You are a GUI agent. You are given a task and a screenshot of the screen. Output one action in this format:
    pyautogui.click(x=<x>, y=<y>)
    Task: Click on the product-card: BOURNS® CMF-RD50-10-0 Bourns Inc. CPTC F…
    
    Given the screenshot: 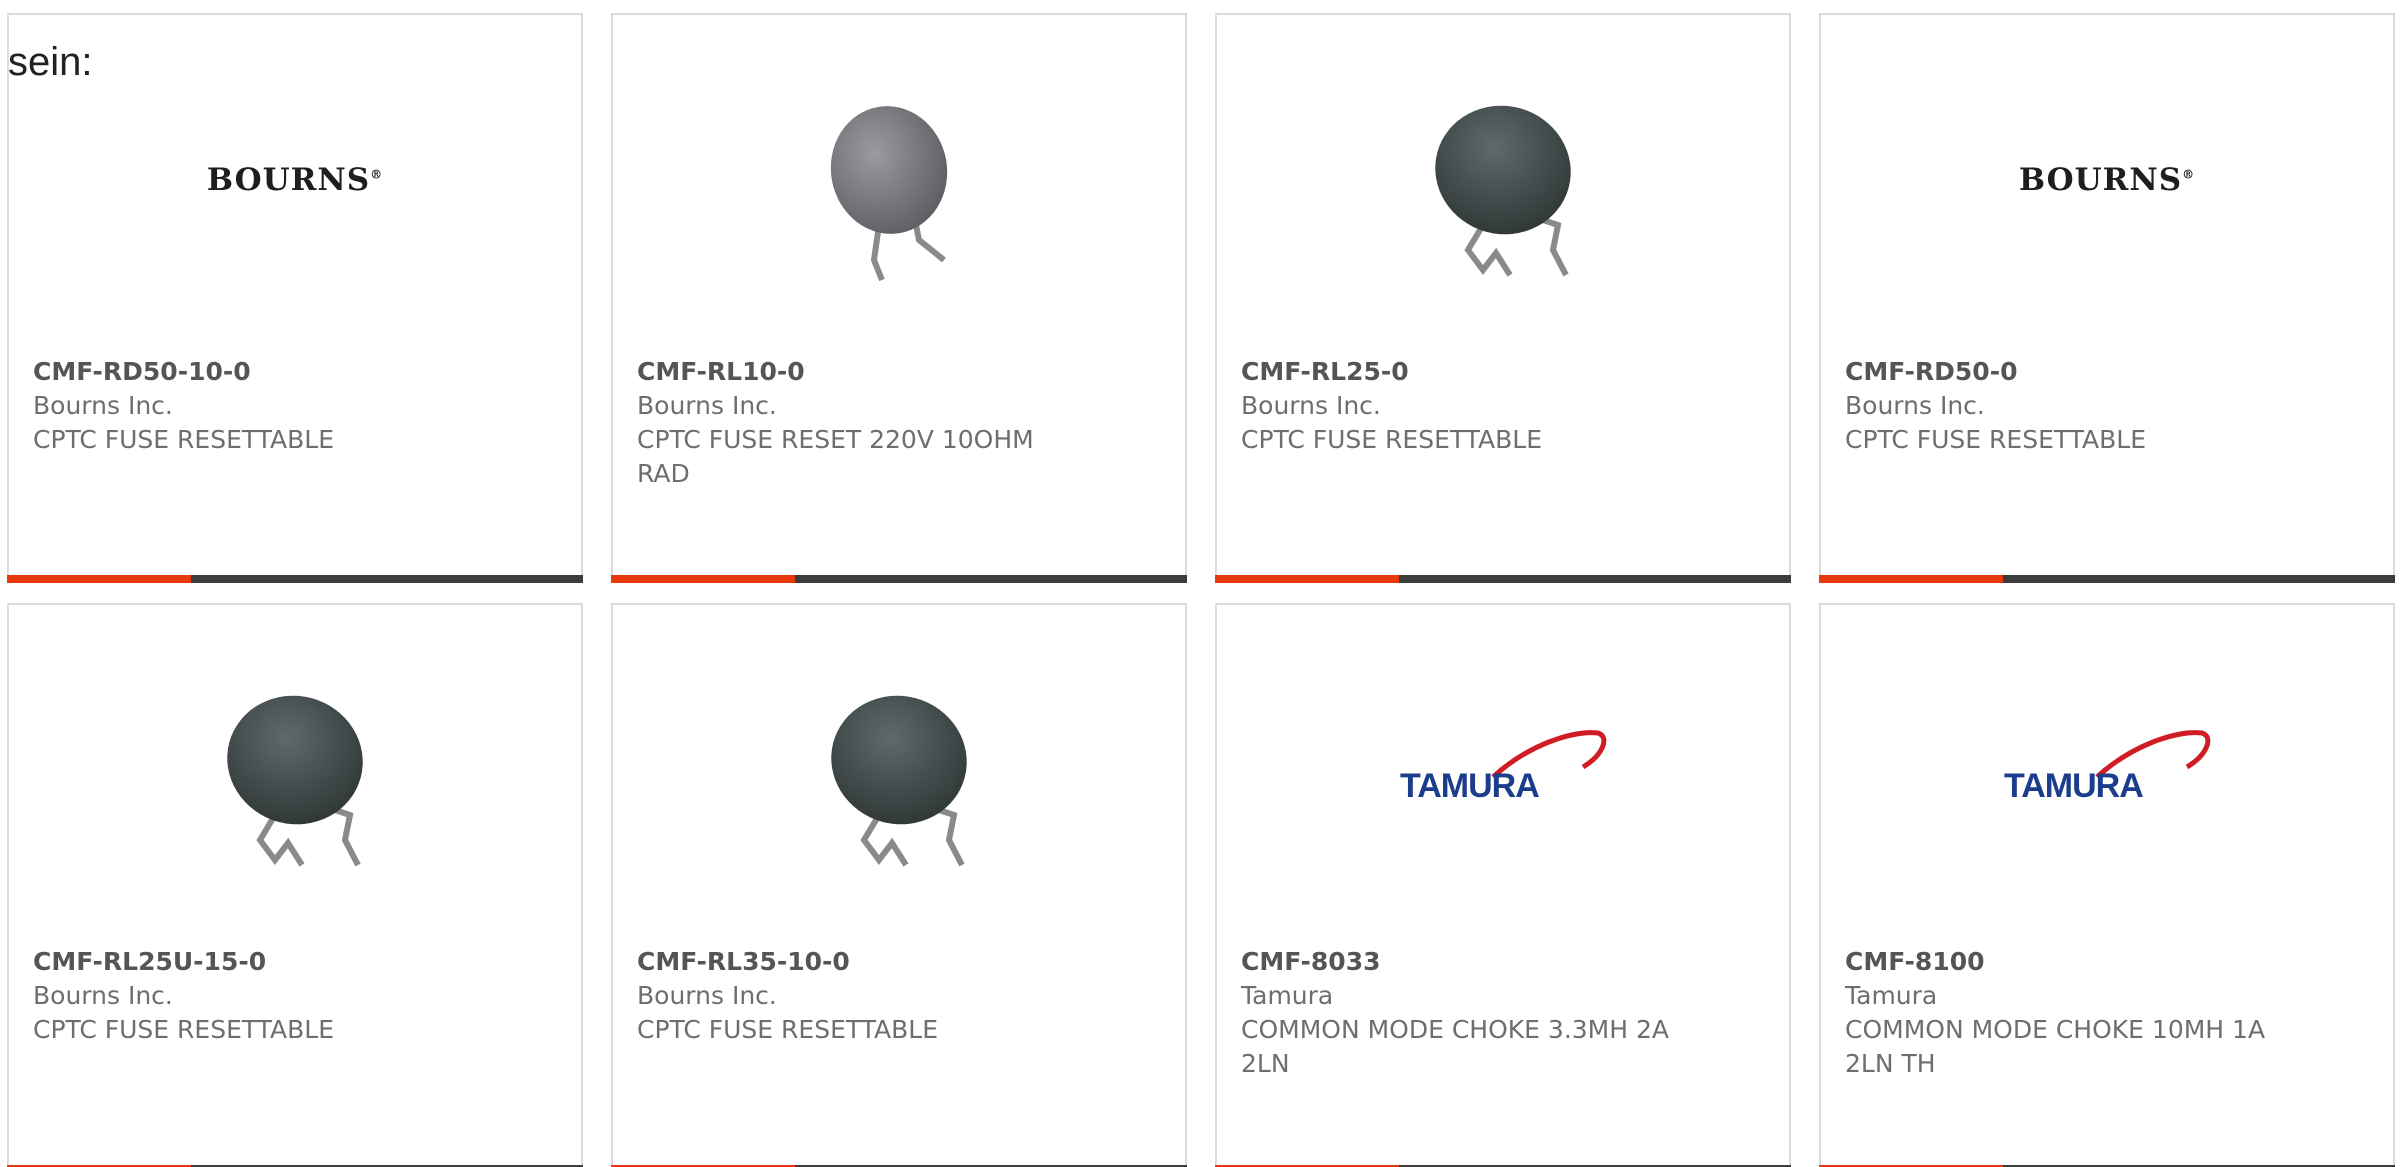 What is the action you would take?
    pyautogui.click(x=295, y=298)
    